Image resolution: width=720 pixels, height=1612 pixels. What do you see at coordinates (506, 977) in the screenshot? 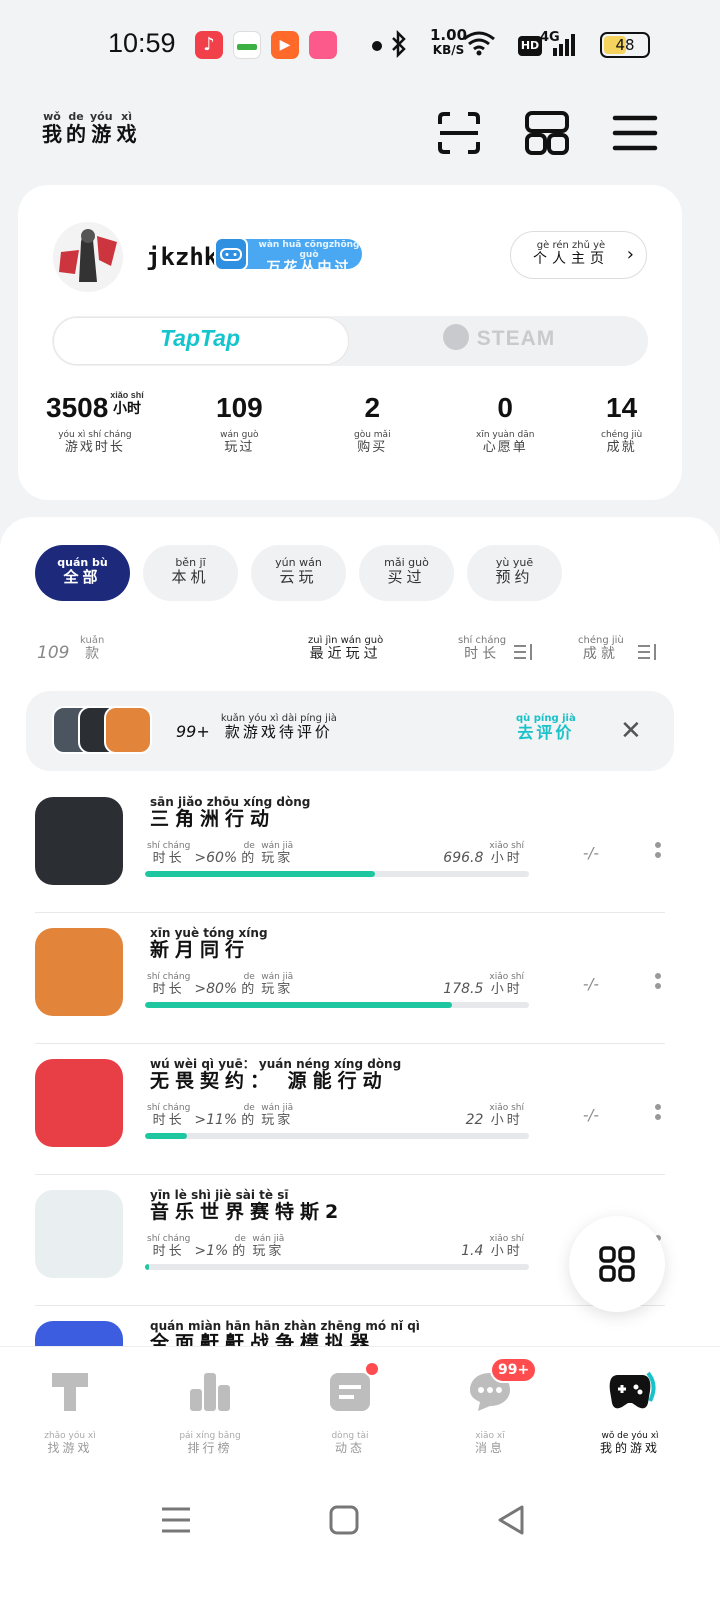
I see `game-hours-unit-pinyin: xiǎo shí` at bounding box center [506, 977].